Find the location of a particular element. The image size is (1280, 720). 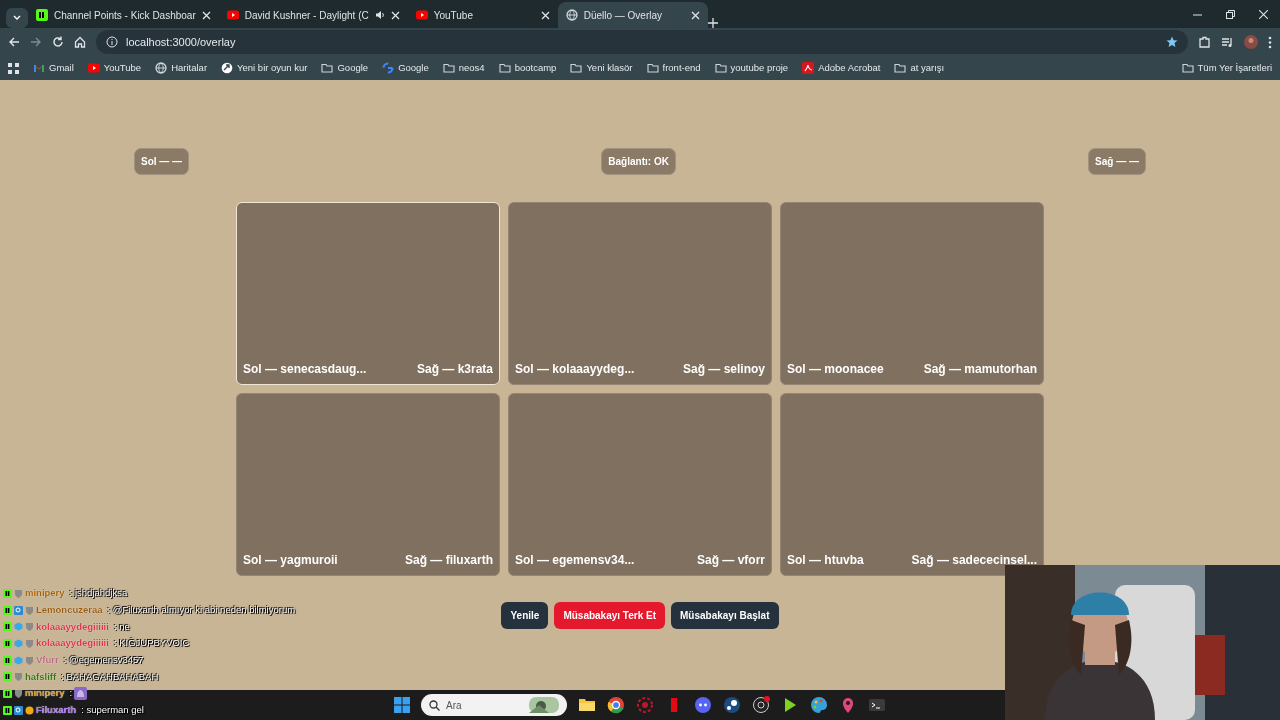

steam-icon is located at coordinates (732, 705).